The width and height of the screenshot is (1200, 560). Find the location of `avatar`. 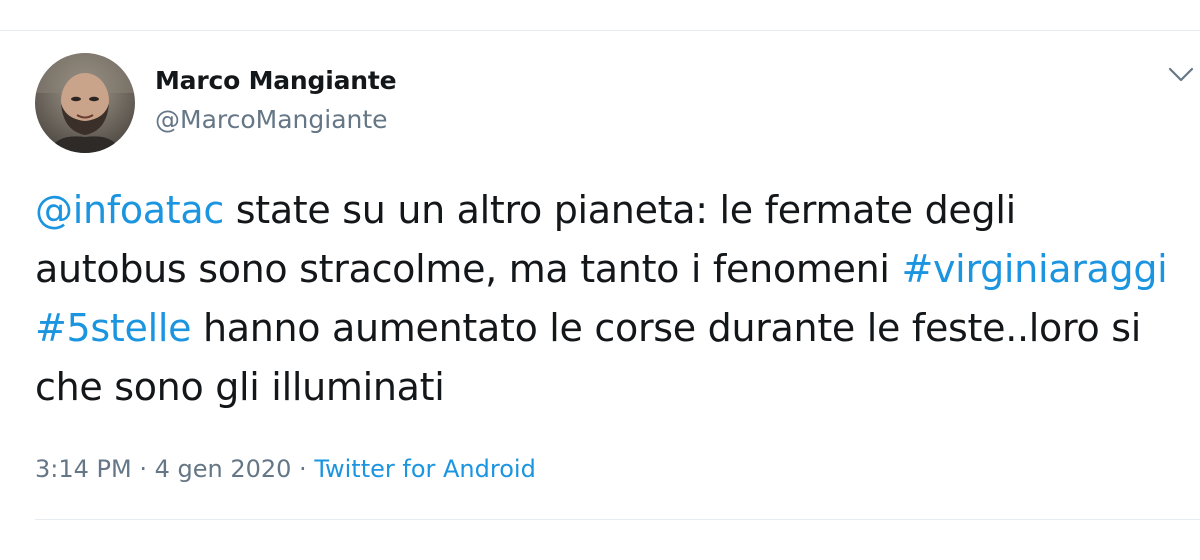

avatar is located at coordinates (85, 103).